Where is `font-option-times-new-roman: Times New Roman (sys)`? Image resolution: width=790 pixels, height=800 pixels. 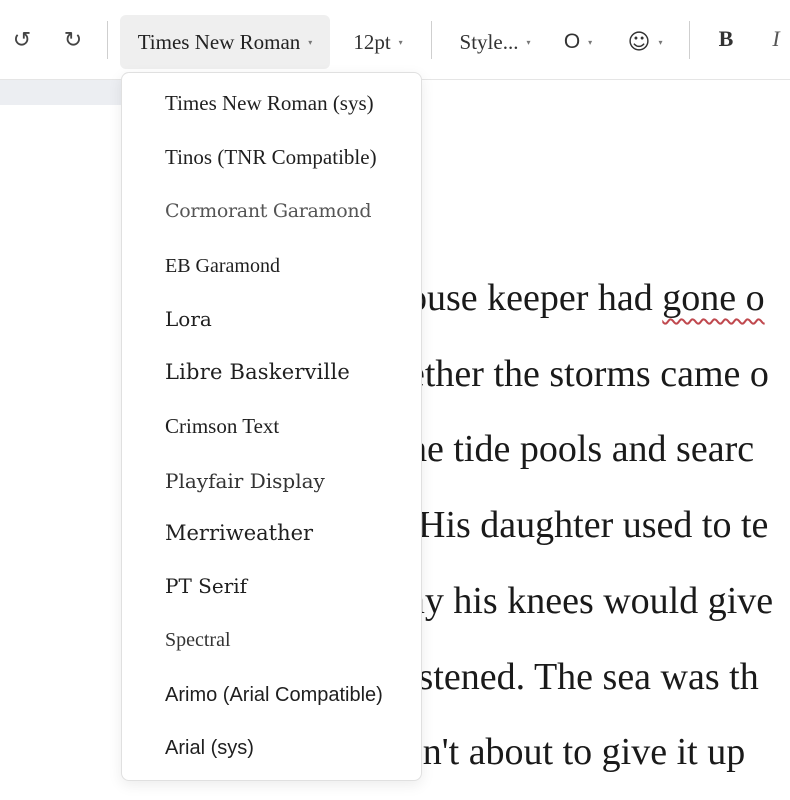
font-option-times-new-roman: Times New Roman (sys) is located at coordinates (269, 103).